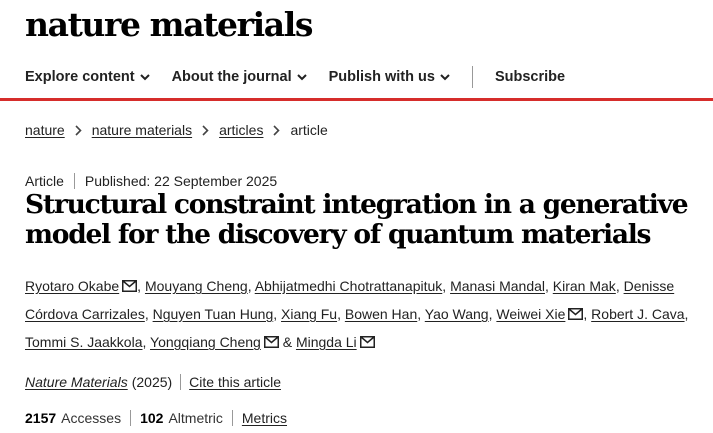  What do you see at coordinates (41, 418) in the screenshot?
I see `accesses-count: 2157` at bounding box center [41, 418].